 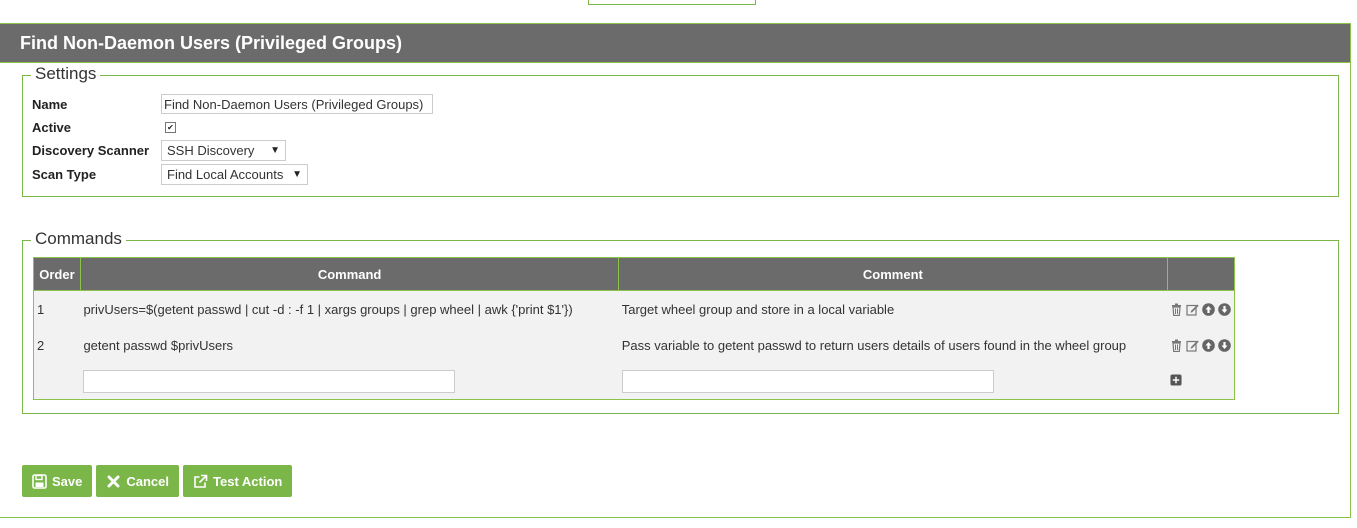 I want to click on close-icon, so click(x=113, y=481).